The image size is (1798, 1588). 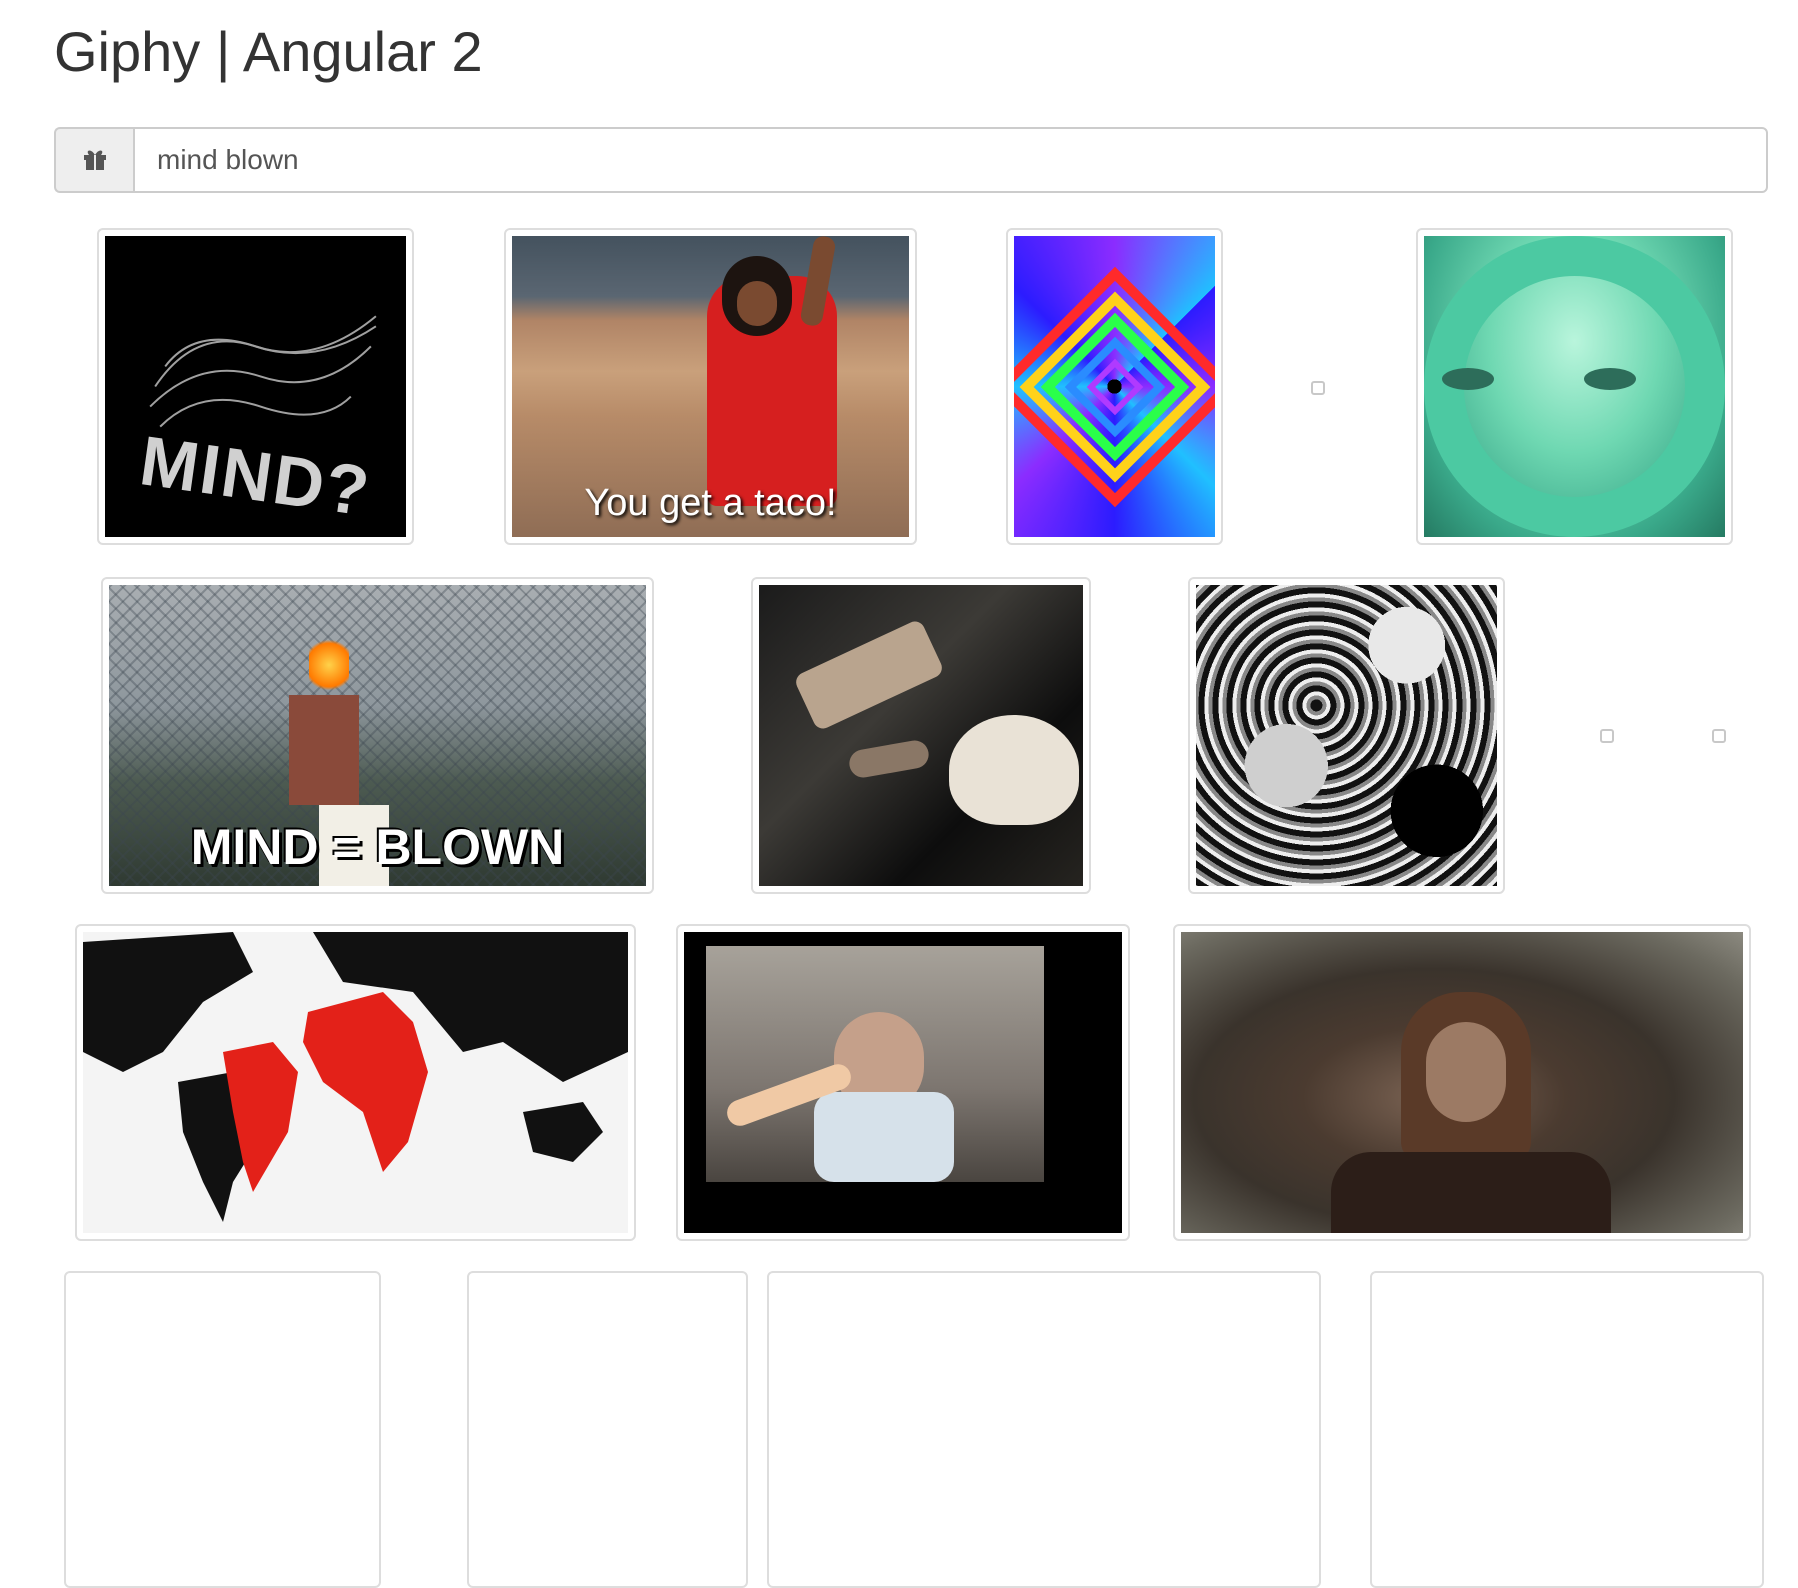 I want to click on gif-thumbnail: MIND = BLOWN, so click(x=377, y=735).